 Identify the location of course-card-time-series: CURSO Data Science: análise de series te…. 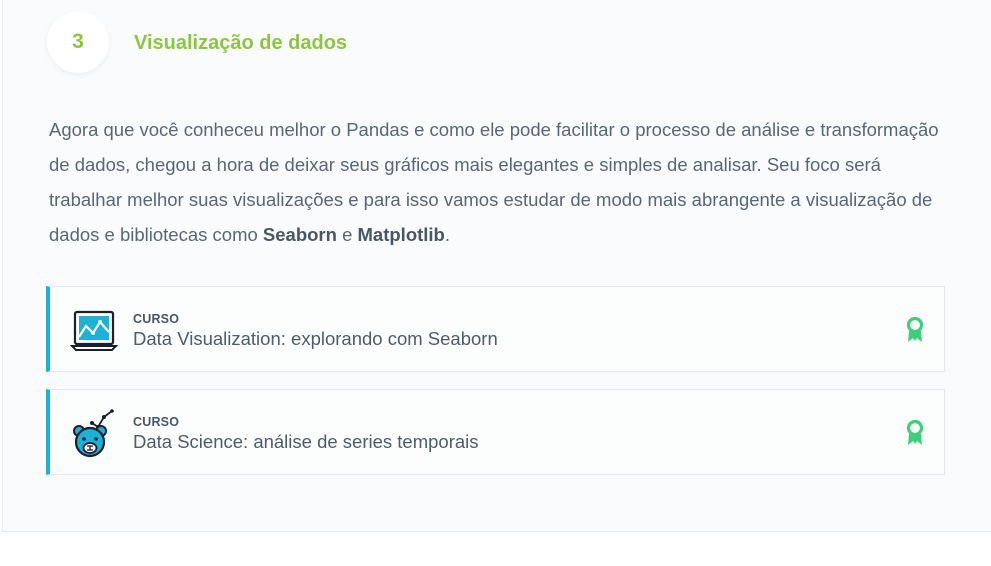
(495, 432).